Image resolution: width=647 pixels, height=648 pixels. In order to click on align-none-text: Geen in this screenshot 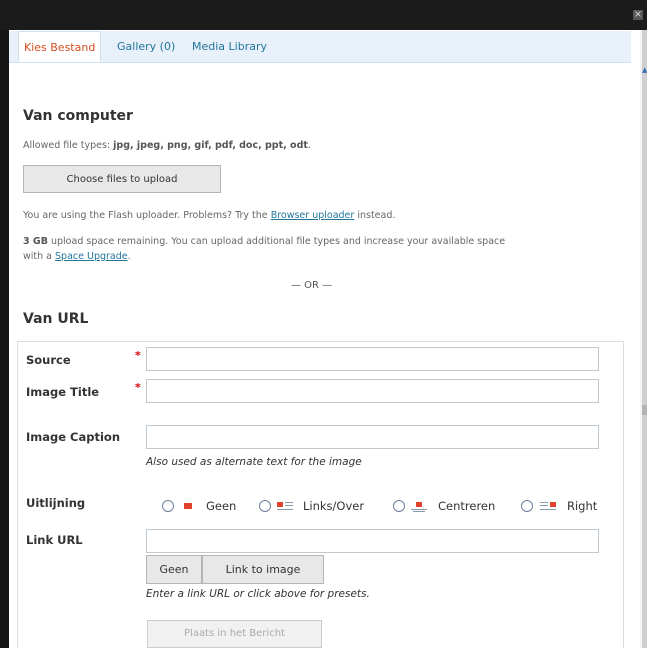, I will do `click(221, 506)`.